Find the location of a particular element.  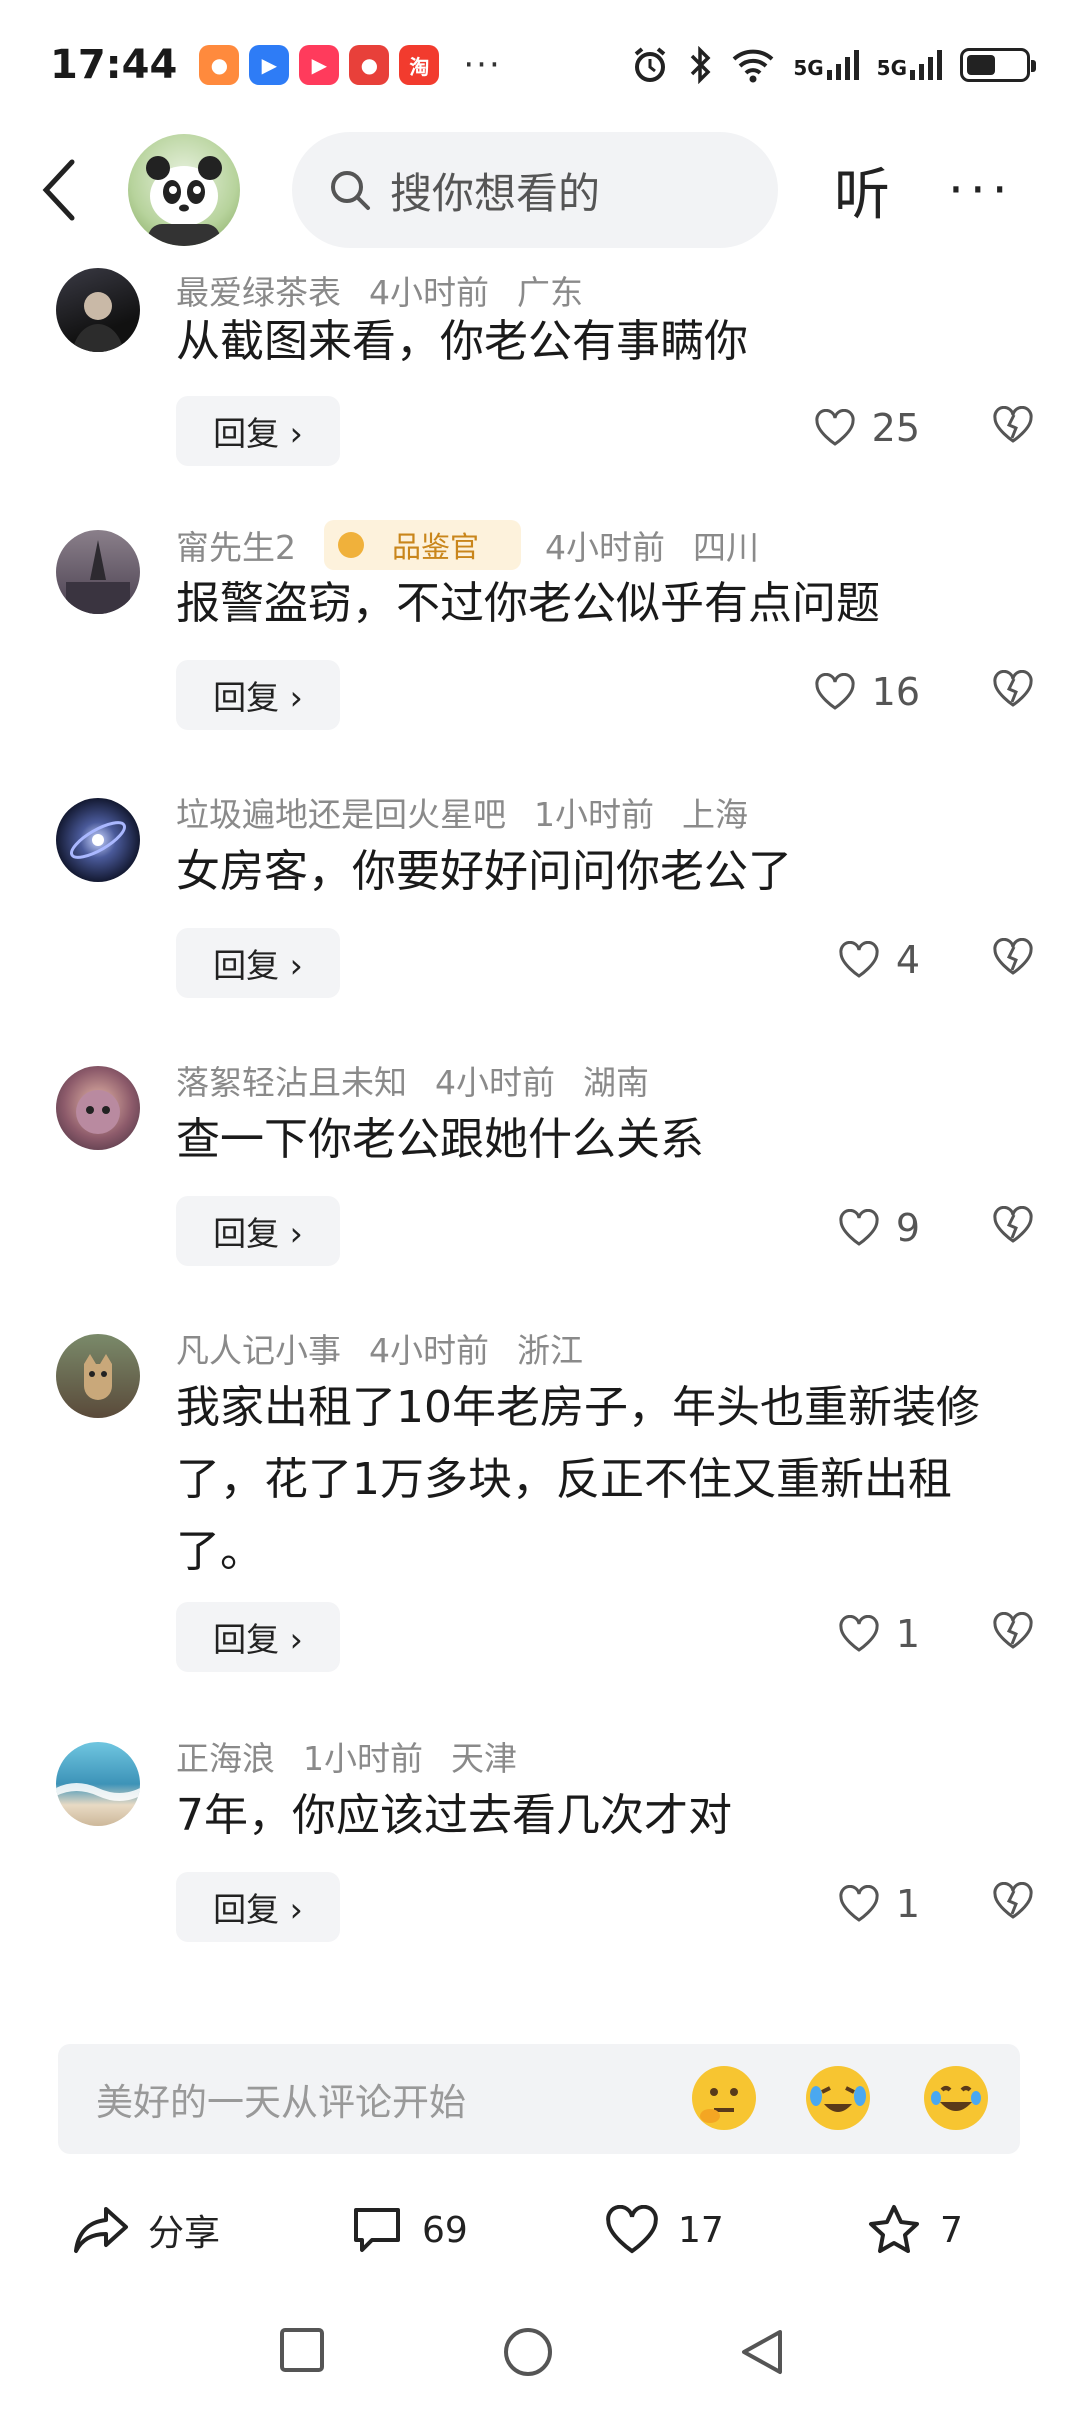

search-input: 搜你想看的 is located at coordinates (535, 190).